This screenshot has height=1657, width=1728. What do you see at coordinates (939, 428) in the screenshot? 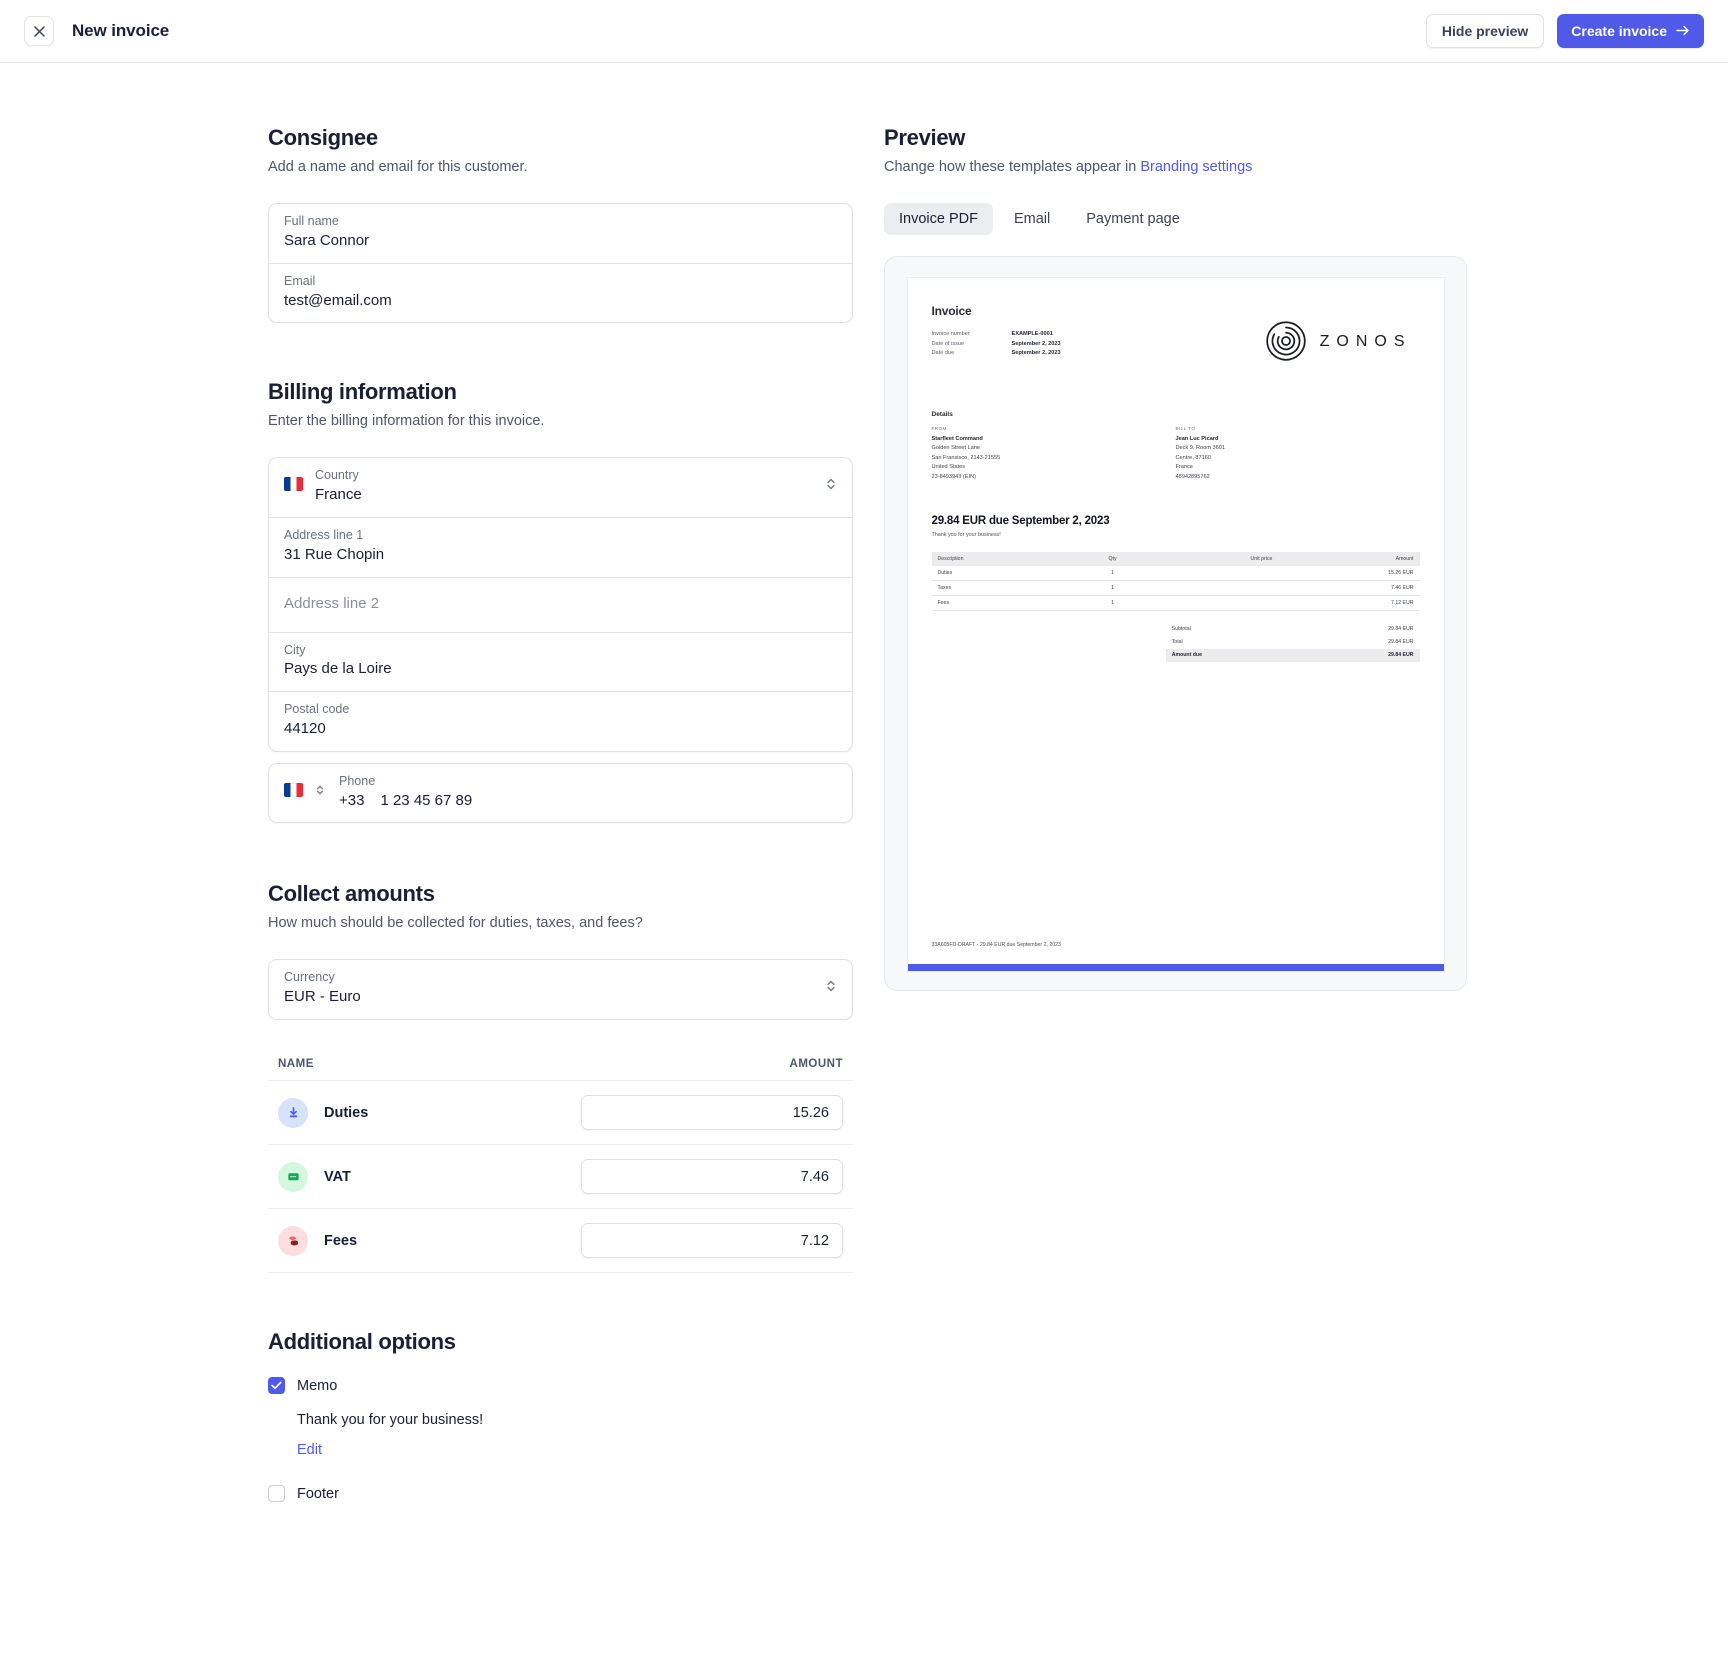
I see `from-heading: FROM` at bounding box center [939, 428].